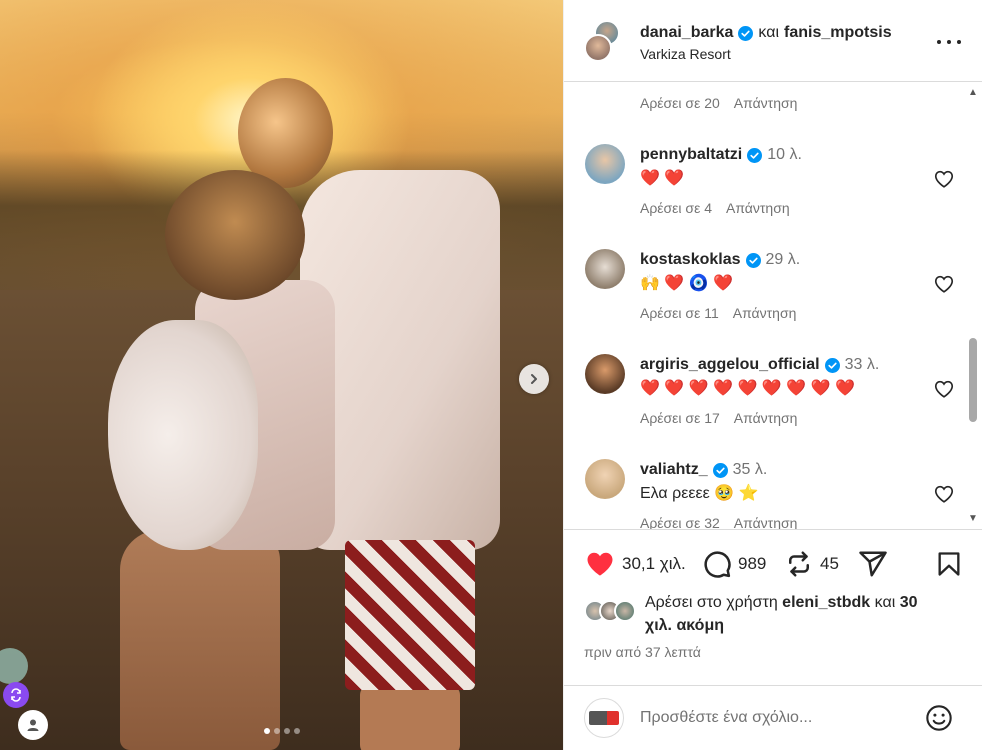  I want to click on woman-figure-legs, so click(200, 640).